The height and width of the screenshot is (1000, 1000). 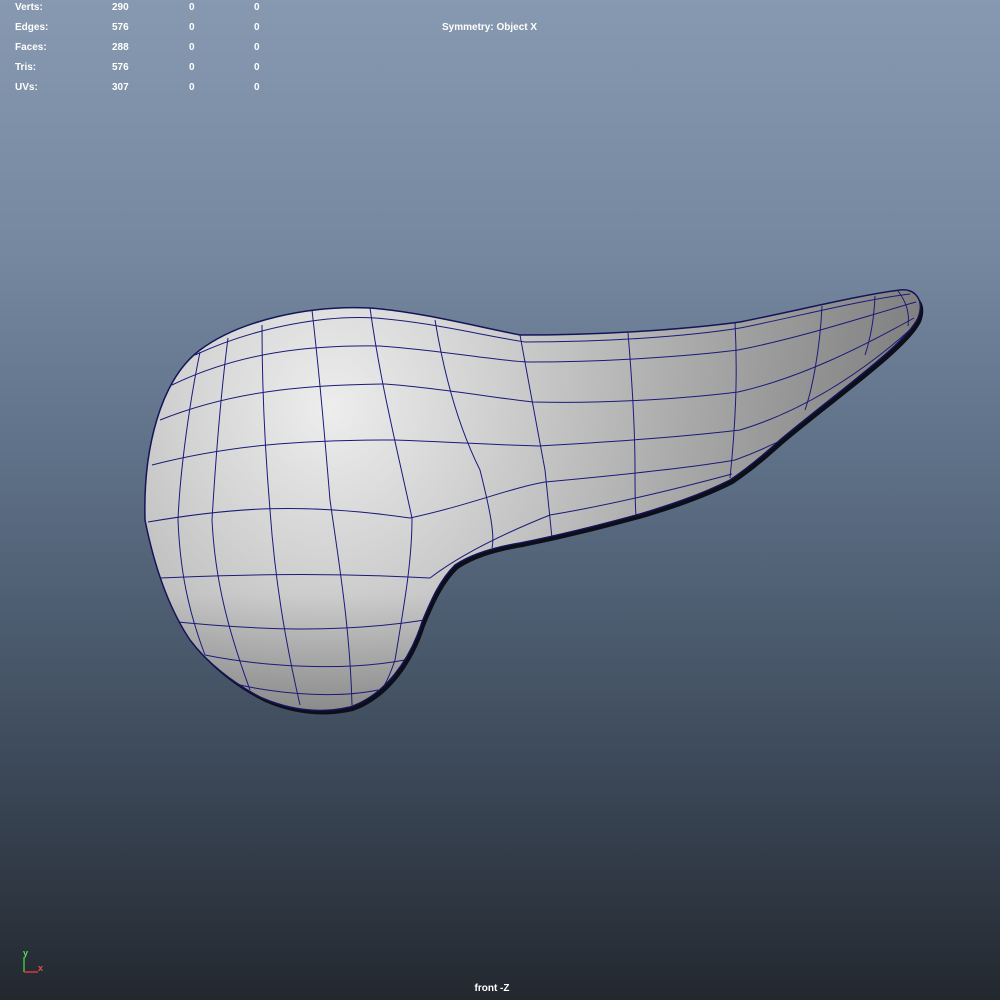 What do you see at coordinates (26, 953) in the screenshot?
I see `axis-y-label: y` at bounding box center [26, 953].